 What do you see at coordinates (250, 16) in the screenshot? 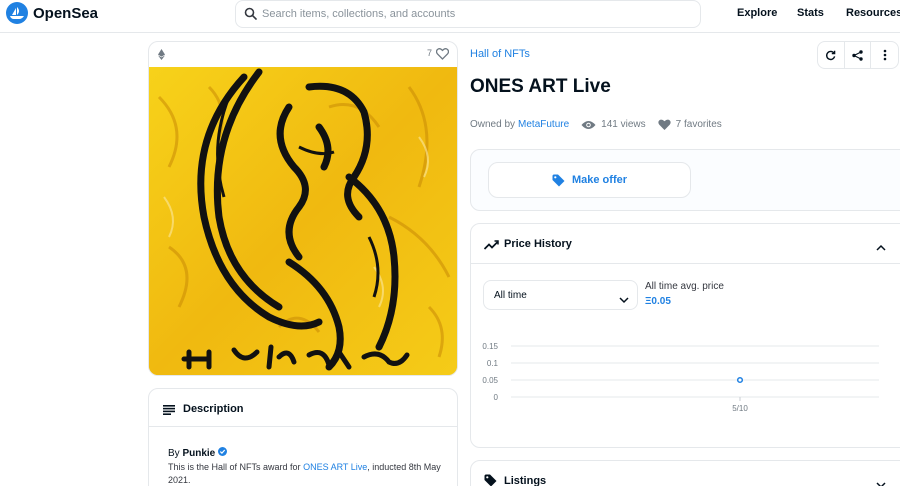
I see `search-icon` at bounding box center [250, 16].